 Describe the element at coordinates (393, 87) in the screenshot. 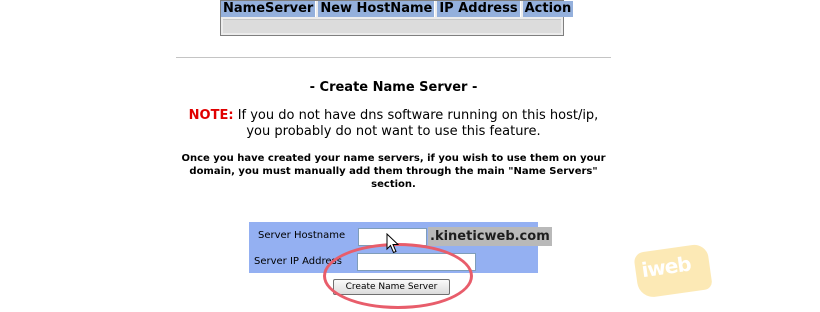

I see `section-title: - Create Name Server -` at that location.